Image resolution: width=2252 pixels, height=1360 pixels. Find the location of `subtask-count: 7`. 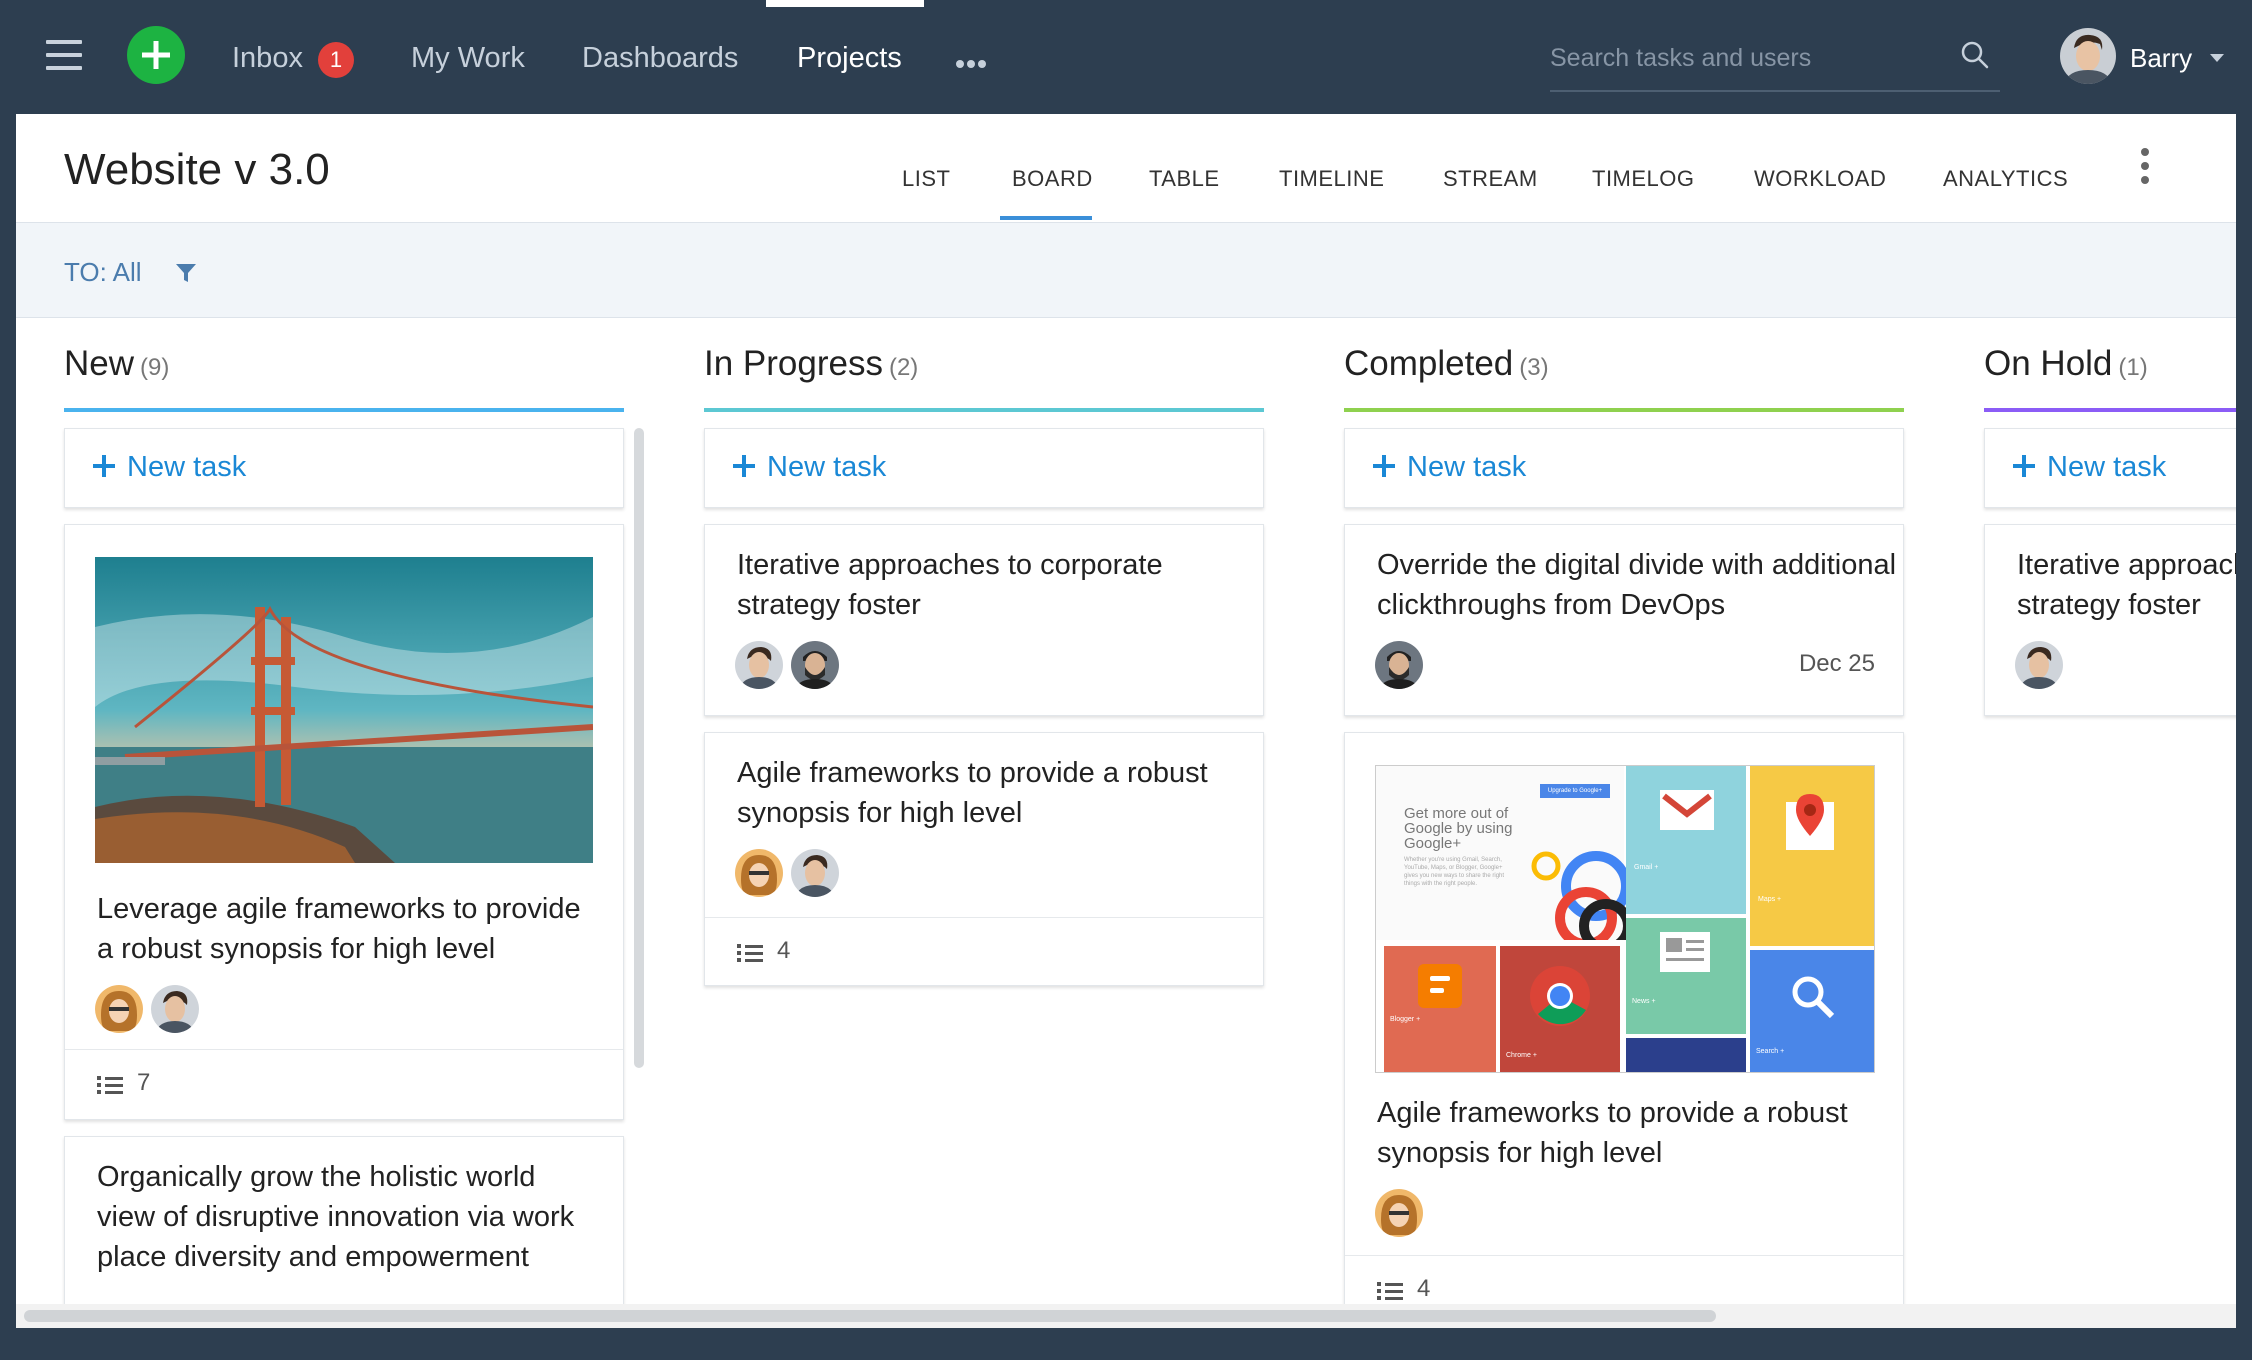

subtask-count: 7 is located at coordinates (144, 1082).